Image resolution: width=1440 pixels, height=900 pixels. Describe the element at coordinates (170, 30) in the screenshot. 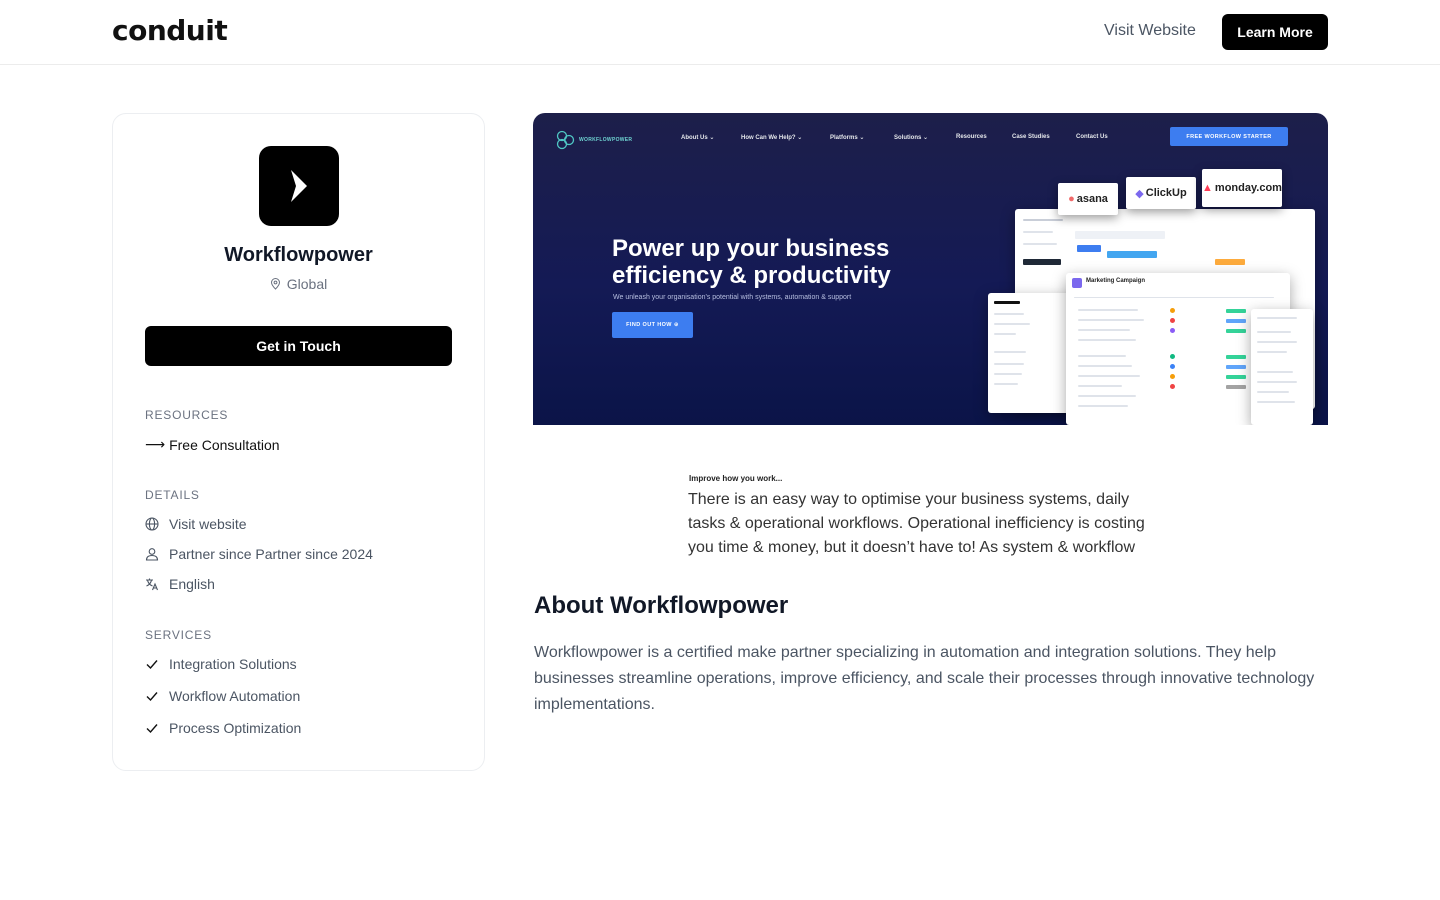

I see `conduit-logo: conduit` at that location.